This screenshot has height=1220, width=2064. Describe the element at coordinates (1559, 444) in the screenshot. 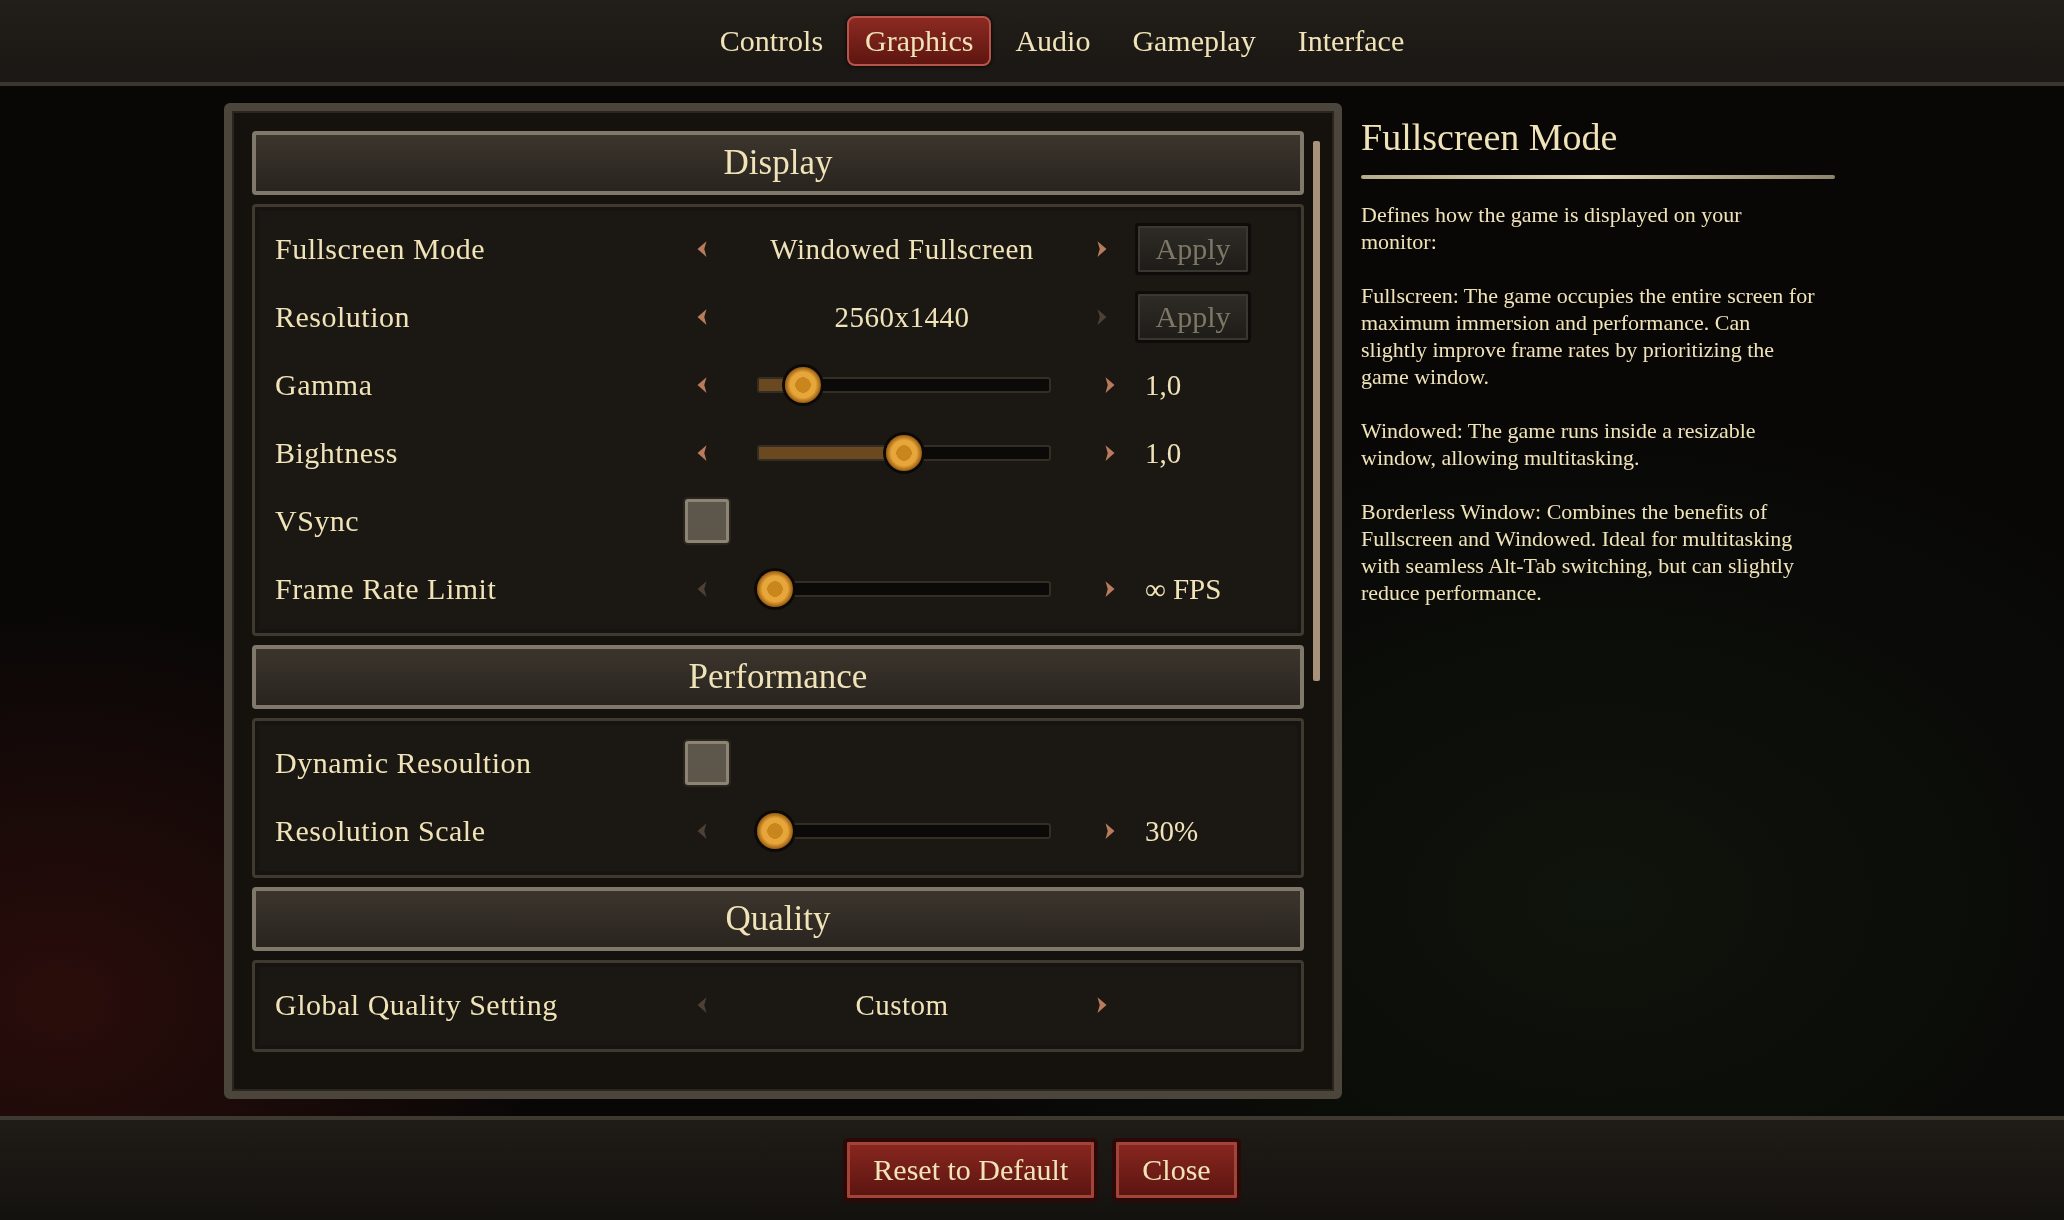

I see `help-paragraph: Windowed: The game runs inside a resizable window, allowing multitasking.` at that location.